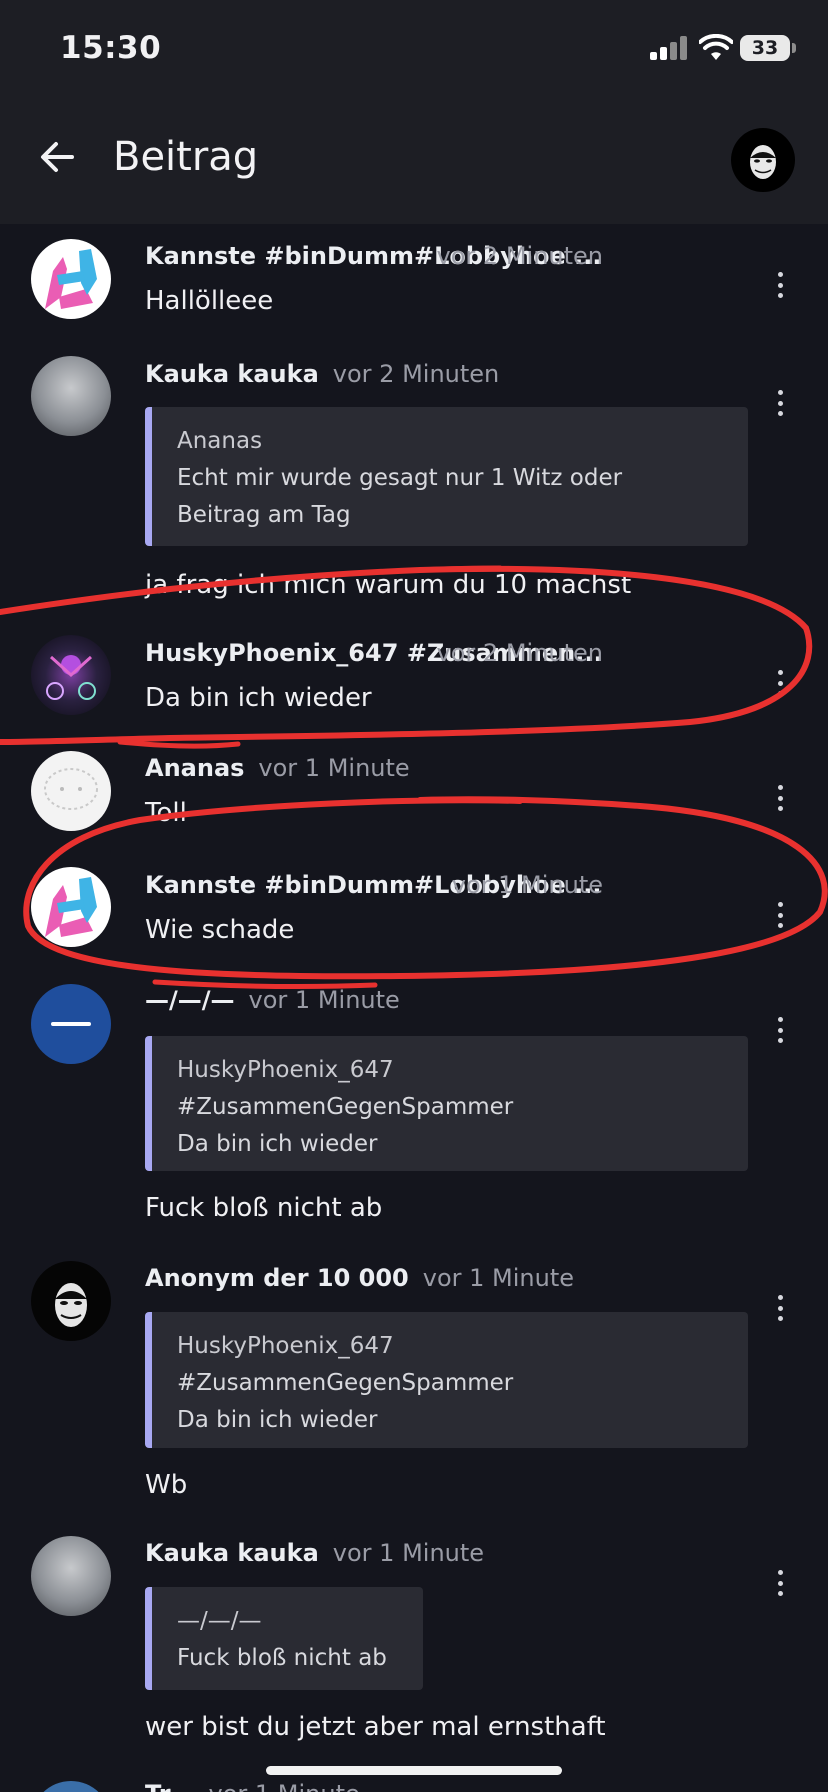 The height and width of the screenshot is (1792, 828). I want to click on status-time: 15:30, so click(111, 48).